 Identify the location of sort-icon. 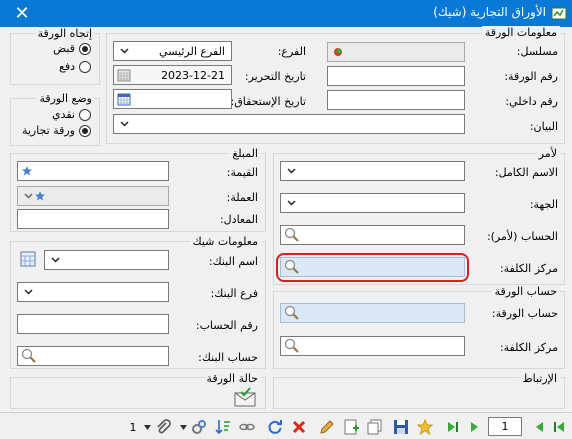
(222, 427).